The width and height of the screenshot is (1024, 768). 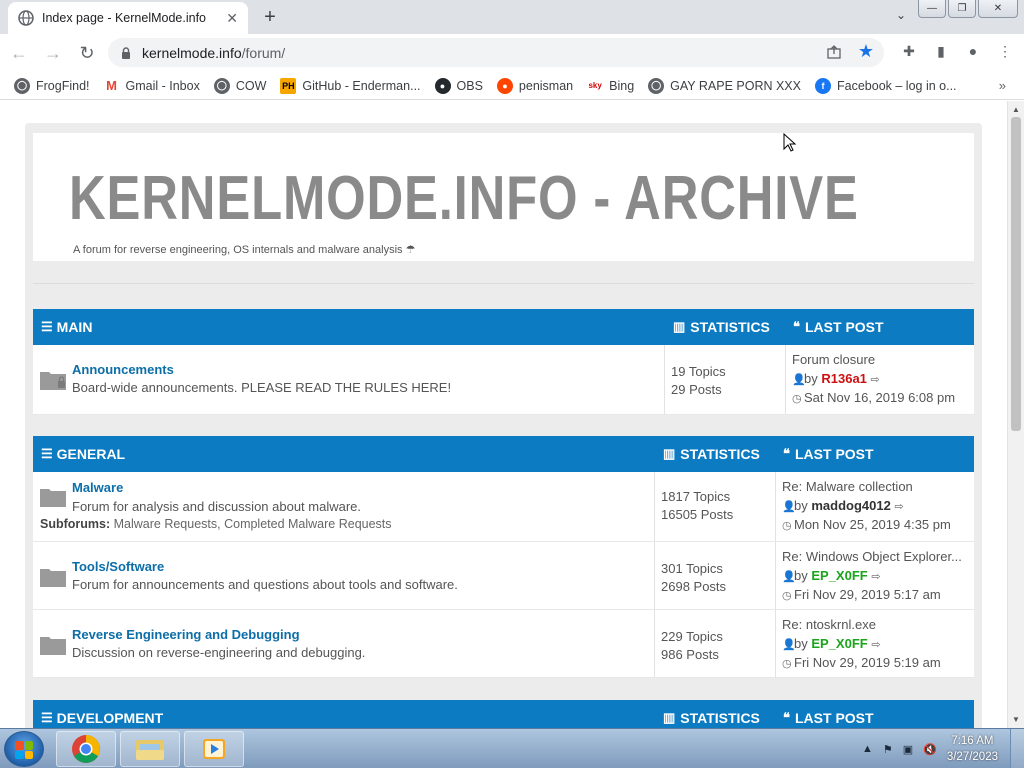 I want to click on post-count: 2698 Posts, so click(x=694, y=586).